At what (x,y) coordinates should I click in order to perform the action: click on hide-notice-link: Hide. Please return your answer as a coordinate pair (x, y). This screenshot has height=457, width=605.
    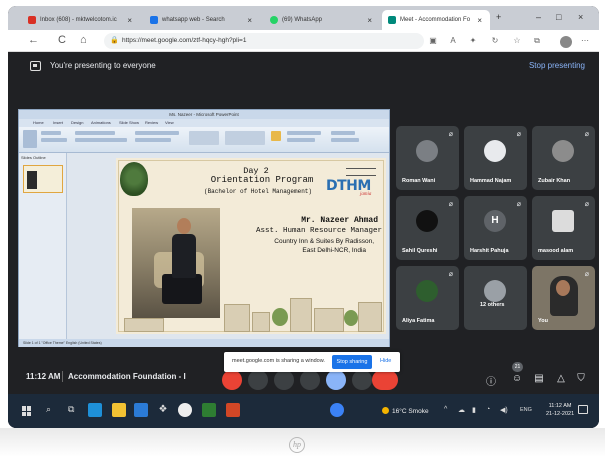
    Looking at the image, I should click on (385, 361).